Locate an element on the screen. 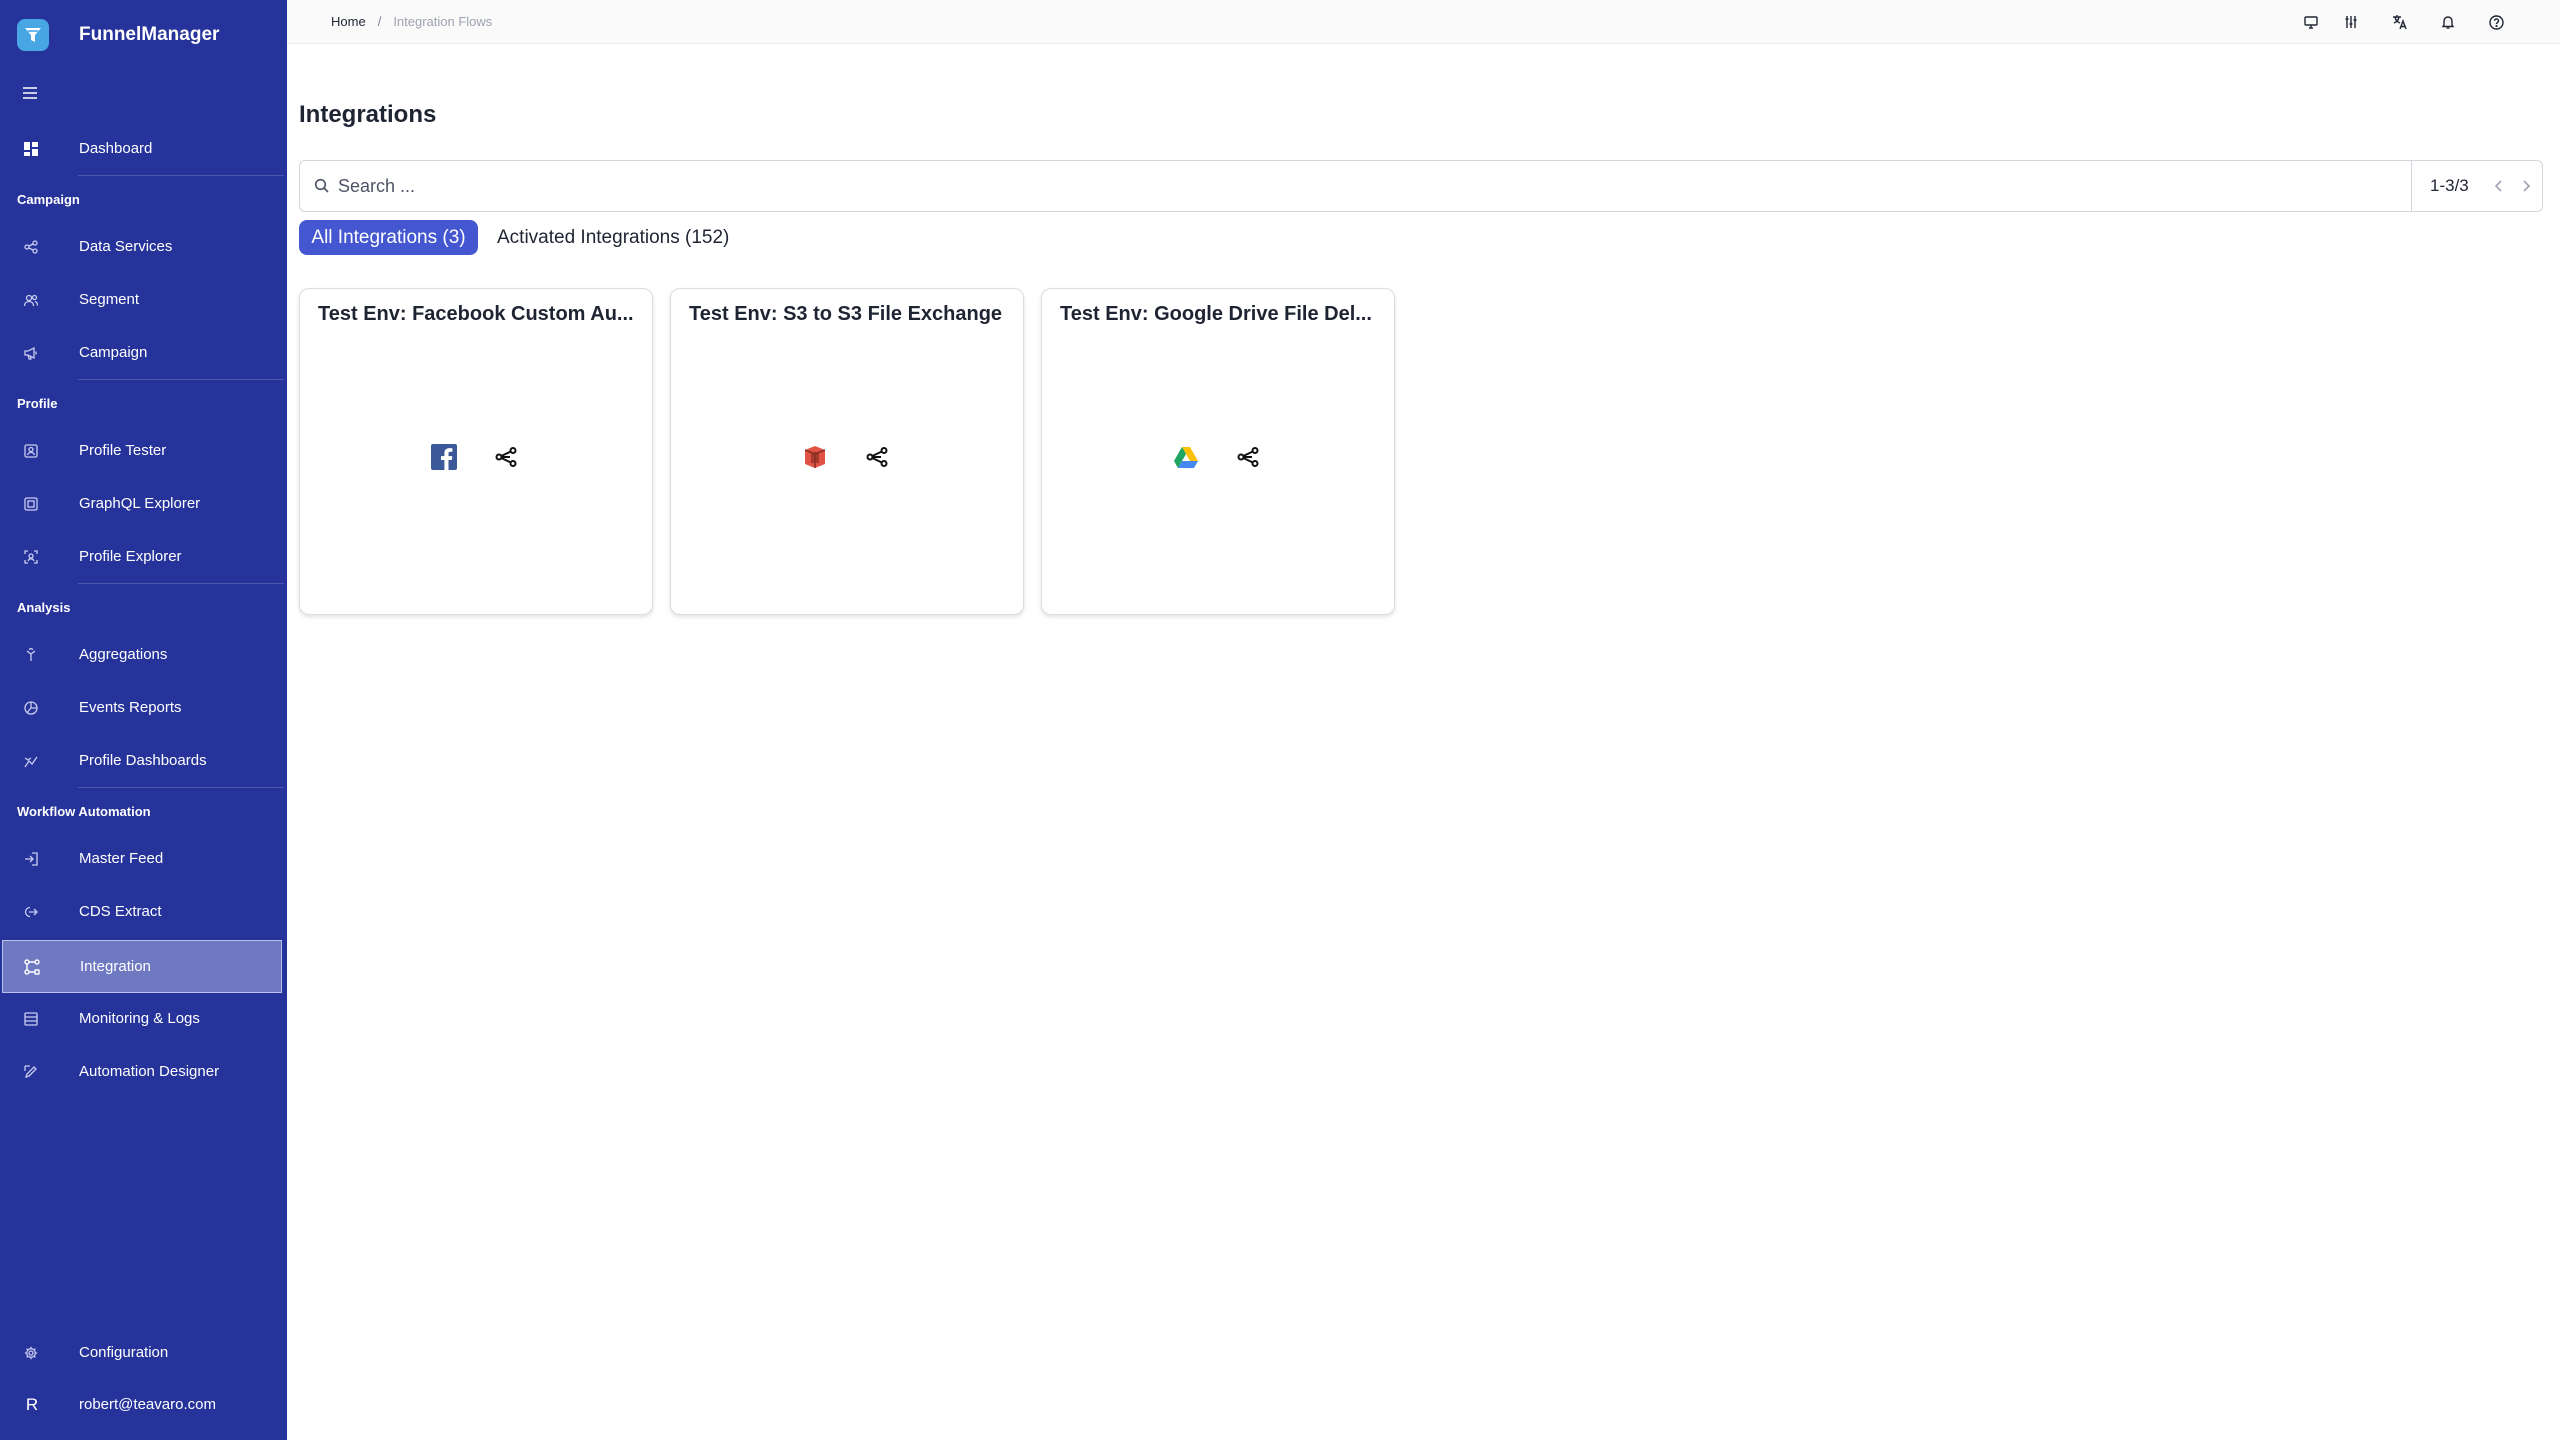 This screenshot has width=2560, height=1440. pagination: 1-3/3 is located at coordinates (2476, 186).